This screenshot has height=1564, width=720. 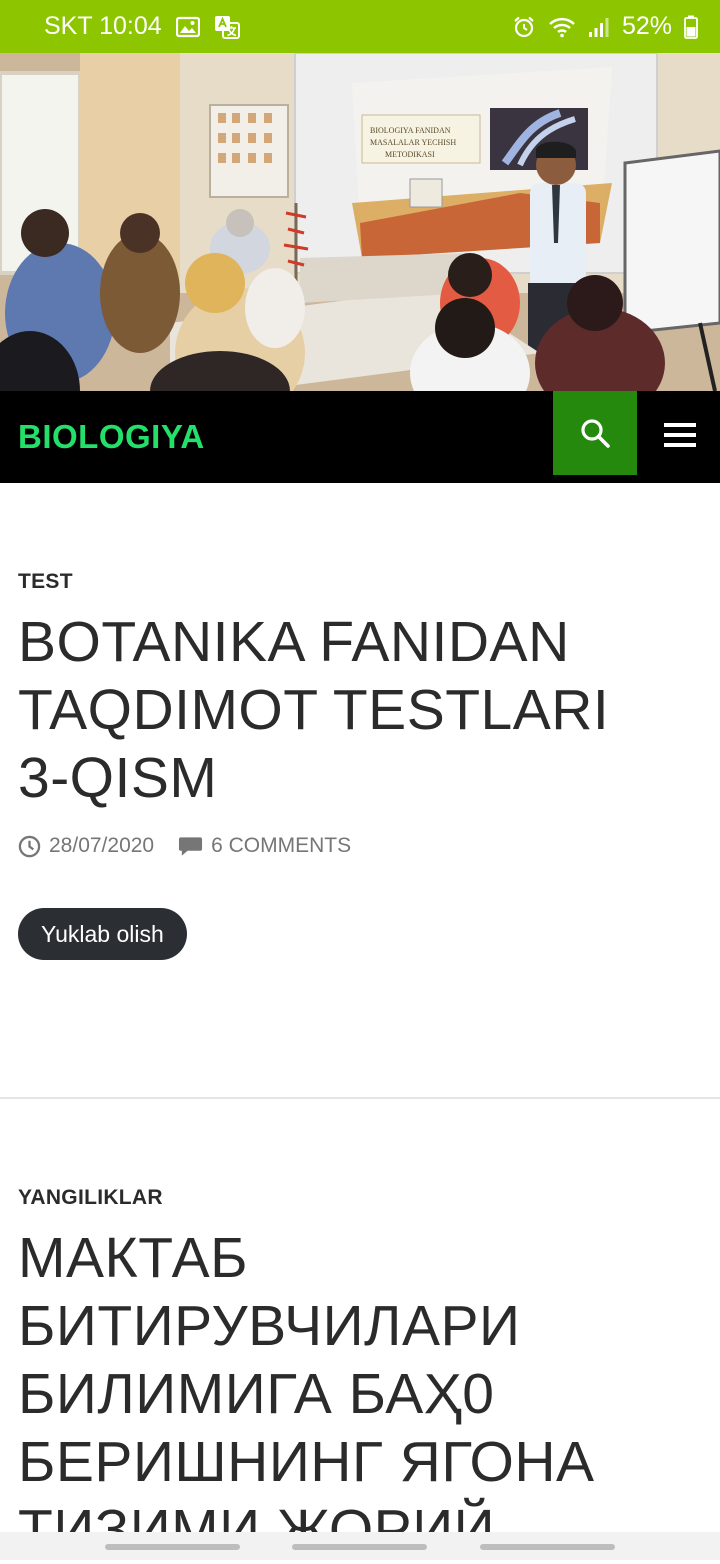 What do you see at coordinates (281, 845) in the screenshot?
I see `comments-count: 6 COMMENTS` at bounding box center [281, 845].